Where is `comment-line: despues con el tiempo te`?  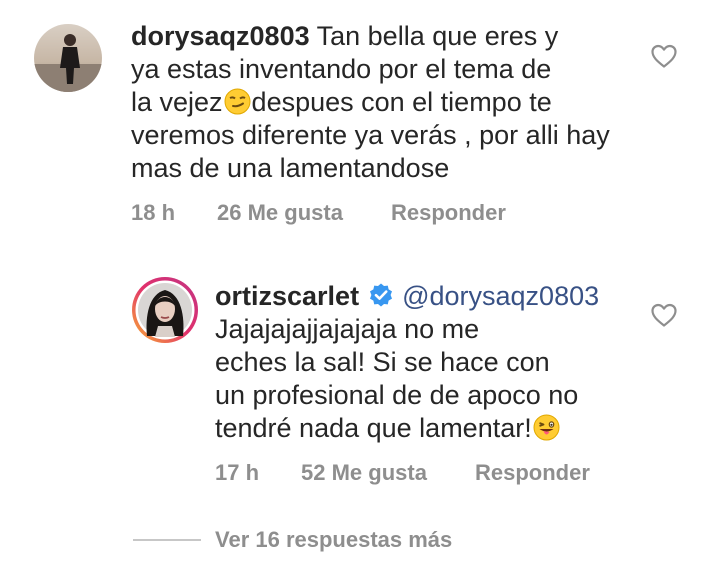 comment-line: despues con el tiempo te is located at coordinates (401, 102).